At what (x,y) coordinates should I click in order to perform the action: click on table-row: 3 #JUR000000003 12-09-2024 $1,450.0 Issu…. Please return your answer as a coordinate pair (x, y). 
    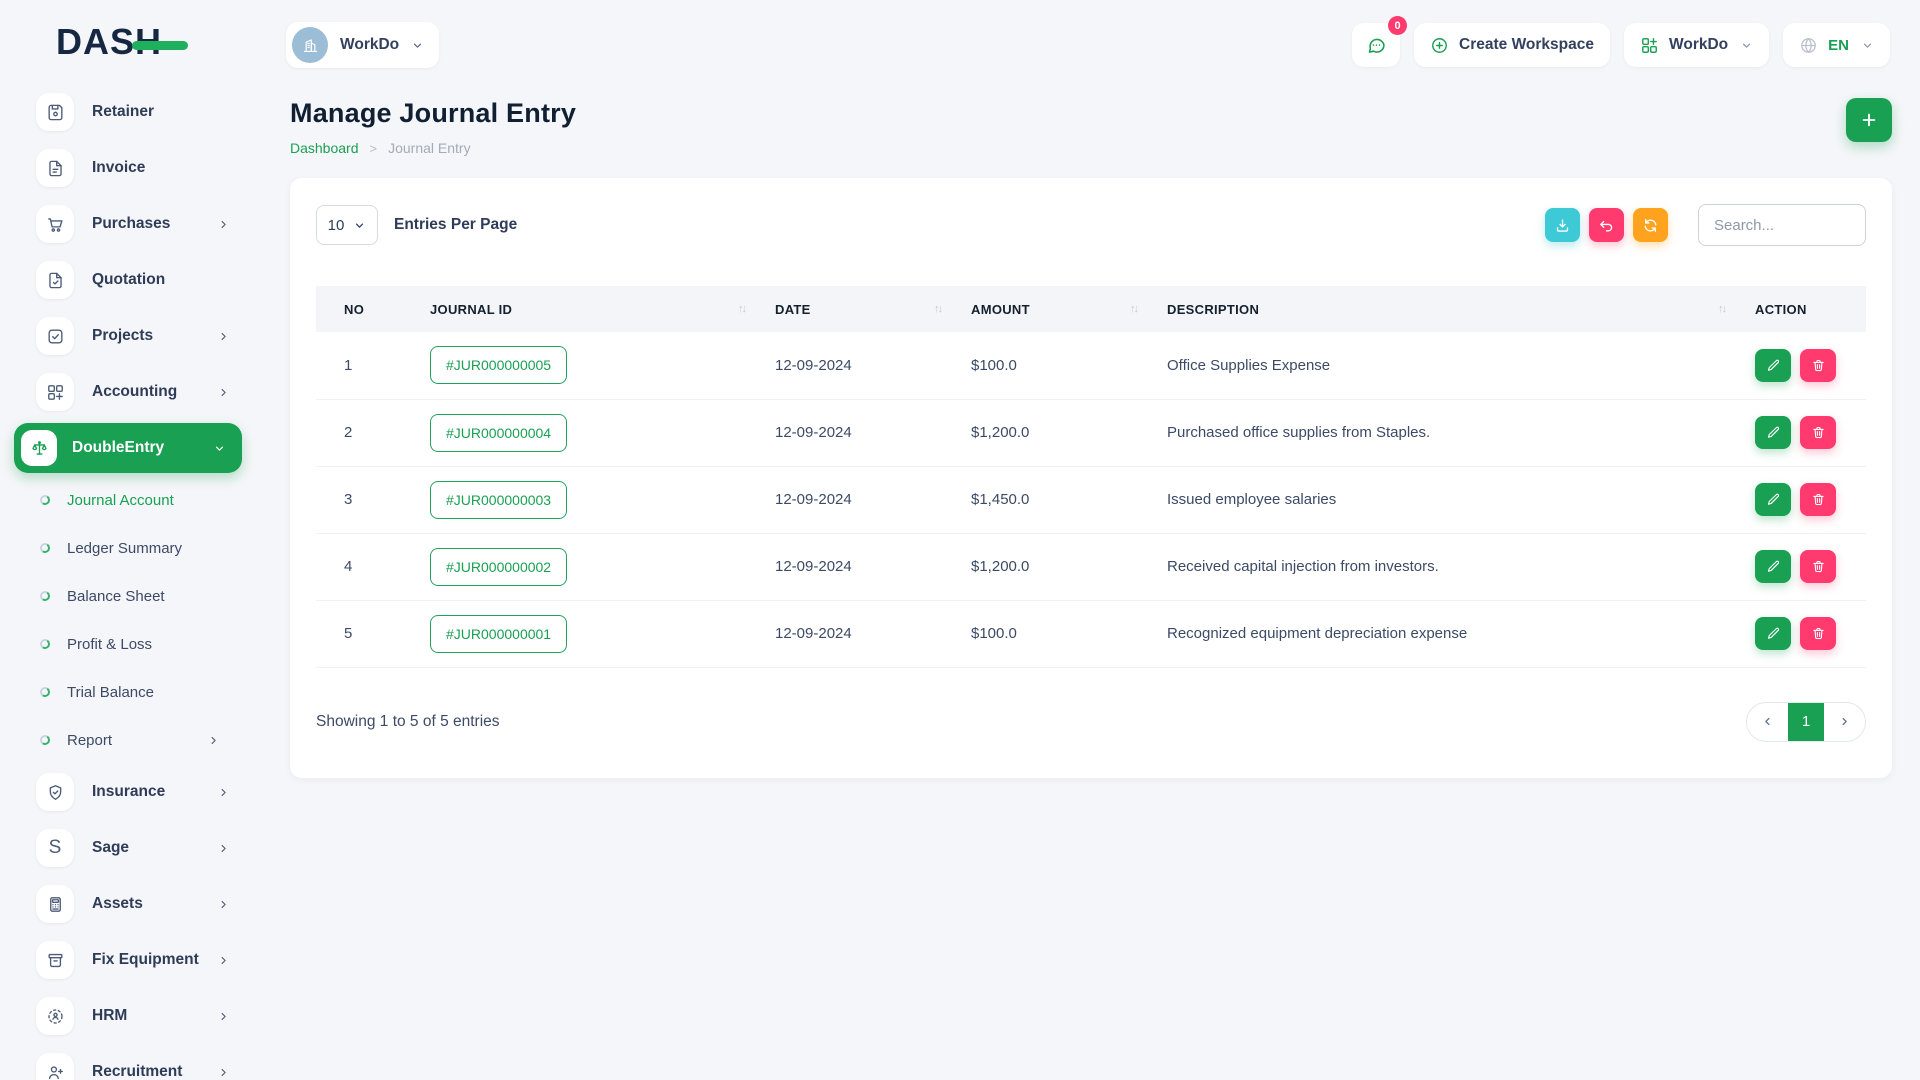
    Looking at the image, I should click on (1091, 500).